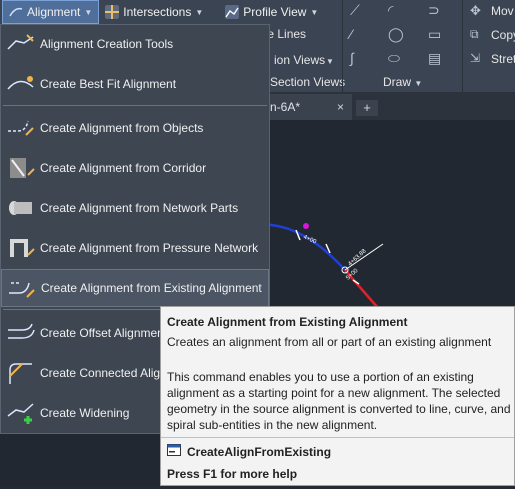 Image resolution: width=515 pixels, height=489 pixels. I want to click on hatch-tool-icon: ▤, so click(434, 58).